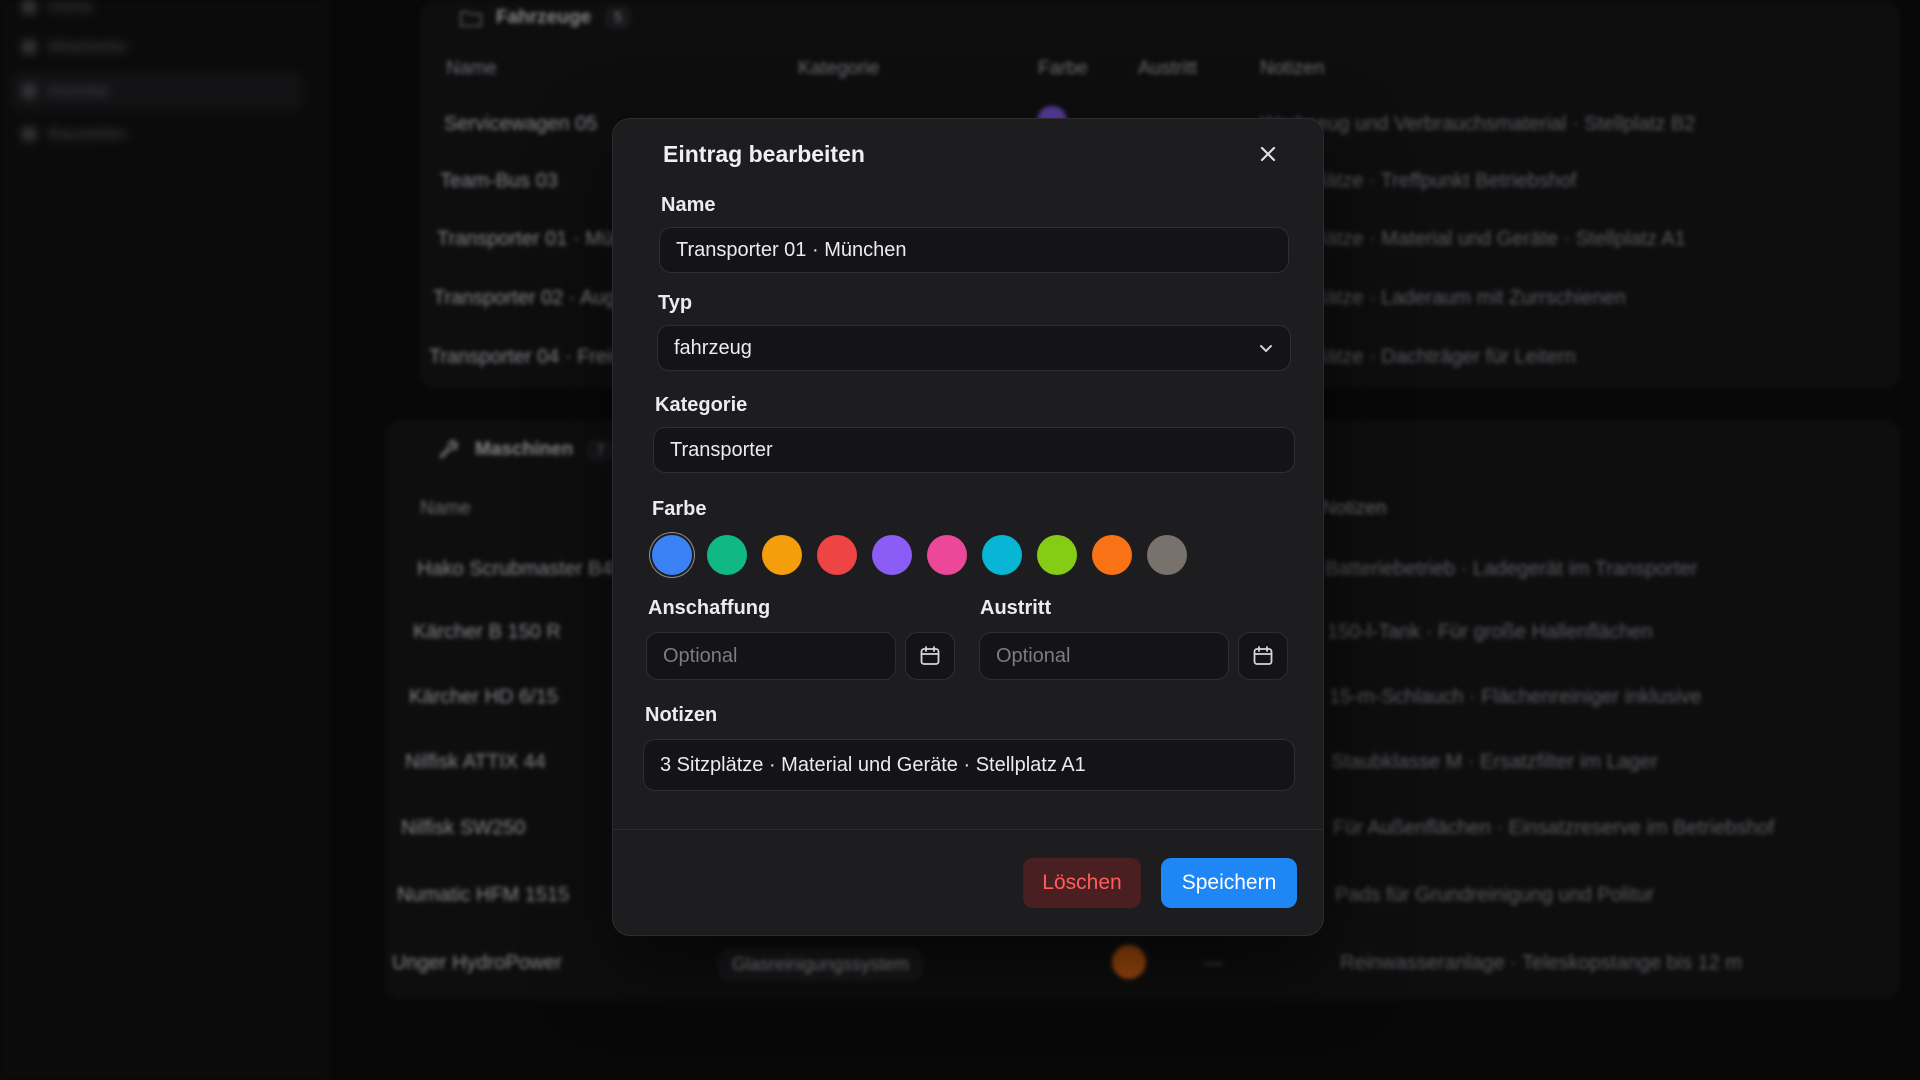 The image size is (1920, 1080). What do you see at coordinates (974, 450) in the screenshot?
I see `category-input: Transporter` at bounding box center [974, 450].